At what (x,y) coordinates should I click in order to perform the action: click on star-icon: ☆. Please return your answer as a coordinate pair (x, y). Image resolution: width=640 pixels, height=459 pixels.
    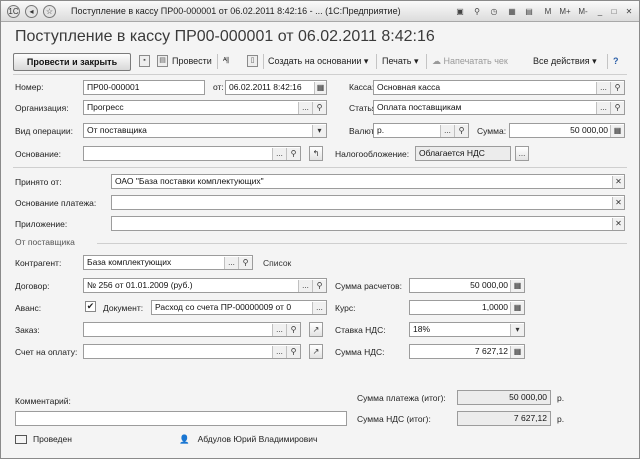
    Looking at the image, I should click on (49, 11).